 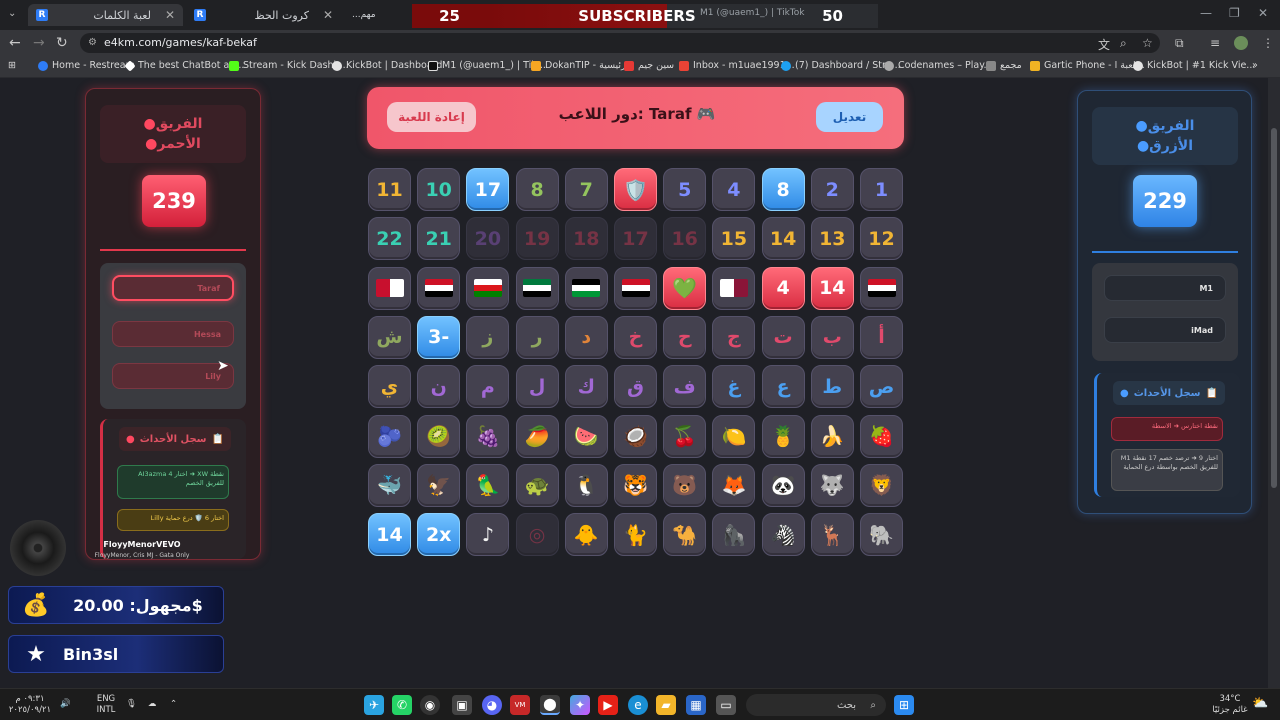 I want to click on forward-icon: →, so click(x=39, y=43).